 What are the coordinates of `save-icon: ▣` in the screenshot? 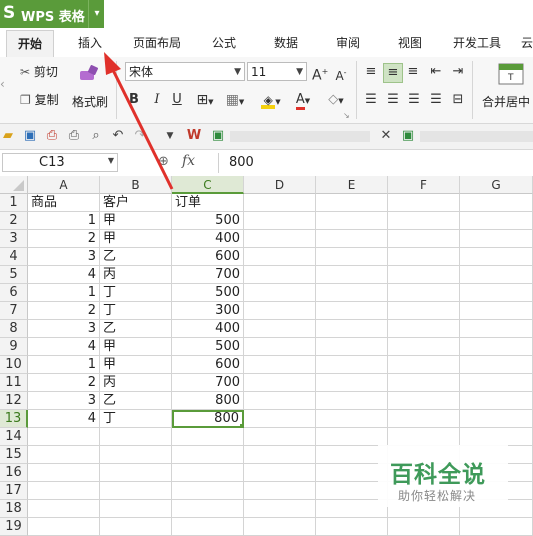 It's located at (30, 136).